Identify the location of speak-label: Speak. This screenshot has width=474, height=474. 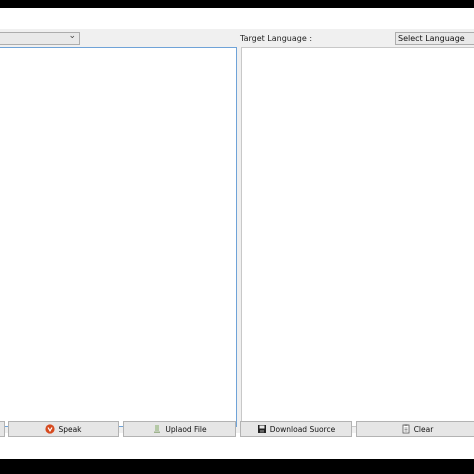
(70, 429).